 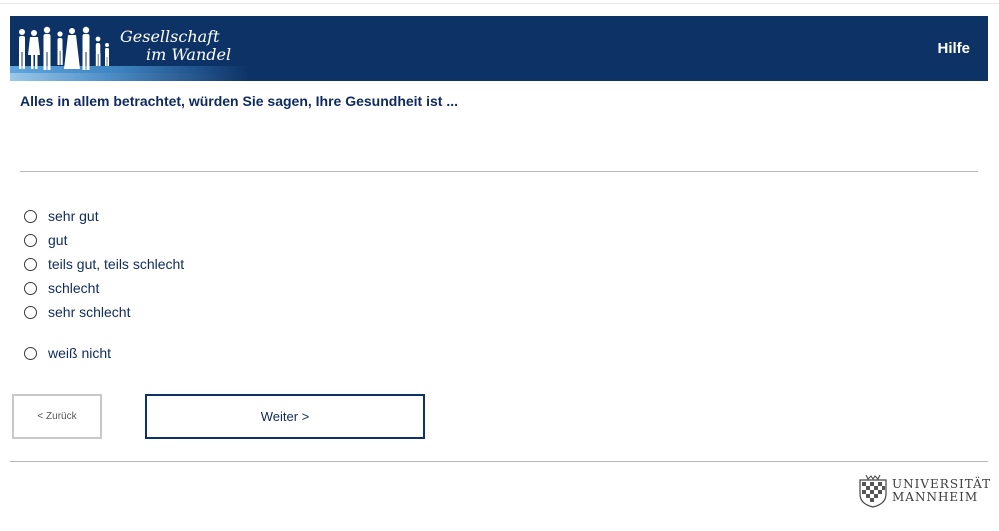 I want to click on help-link: Hilfe, so click(x=953, y=48).